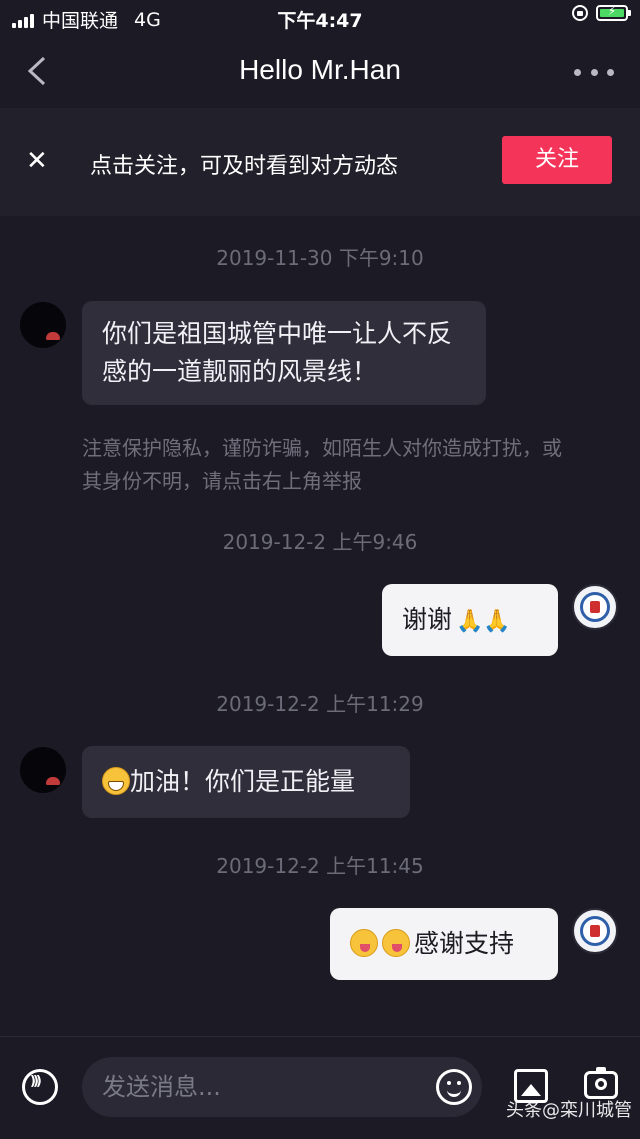  I want to click on page-title: Hello Mr.Han, so click(320, 69).